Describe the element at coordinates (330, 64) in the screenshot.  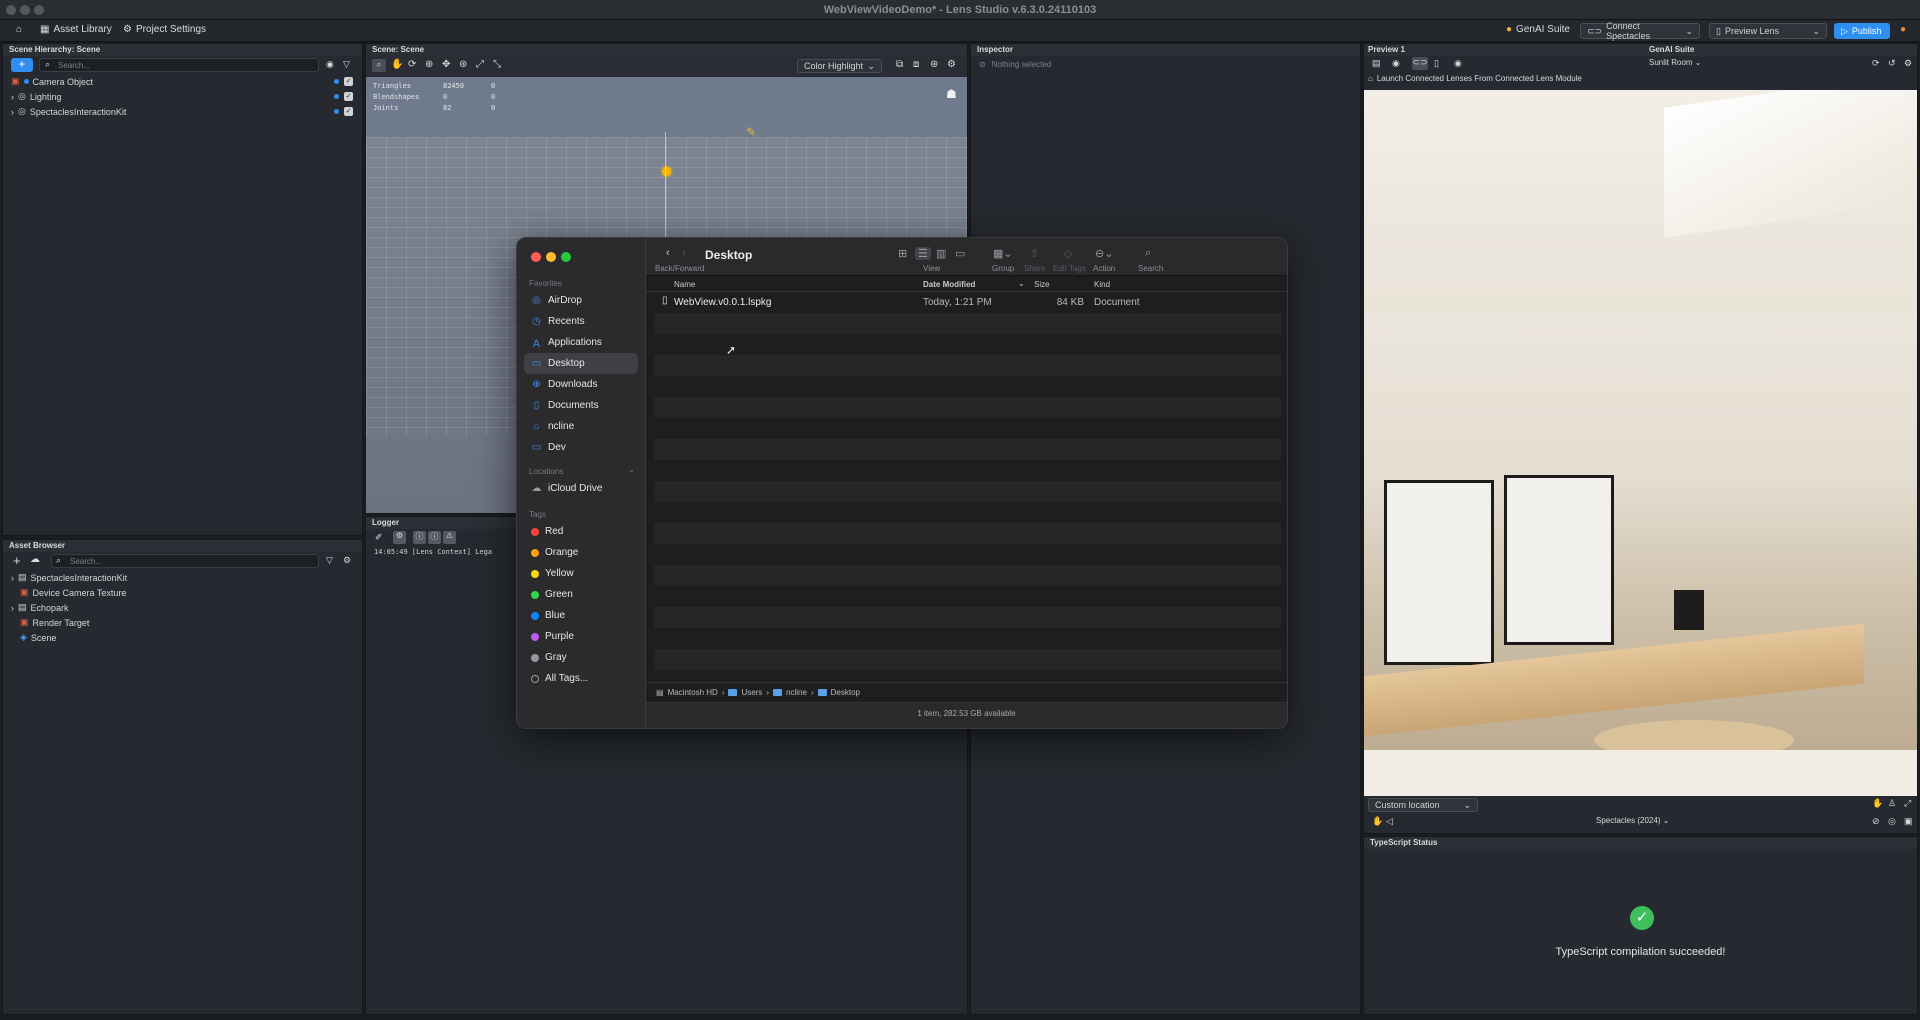
I see `visibility-icon: ◉` at that location.